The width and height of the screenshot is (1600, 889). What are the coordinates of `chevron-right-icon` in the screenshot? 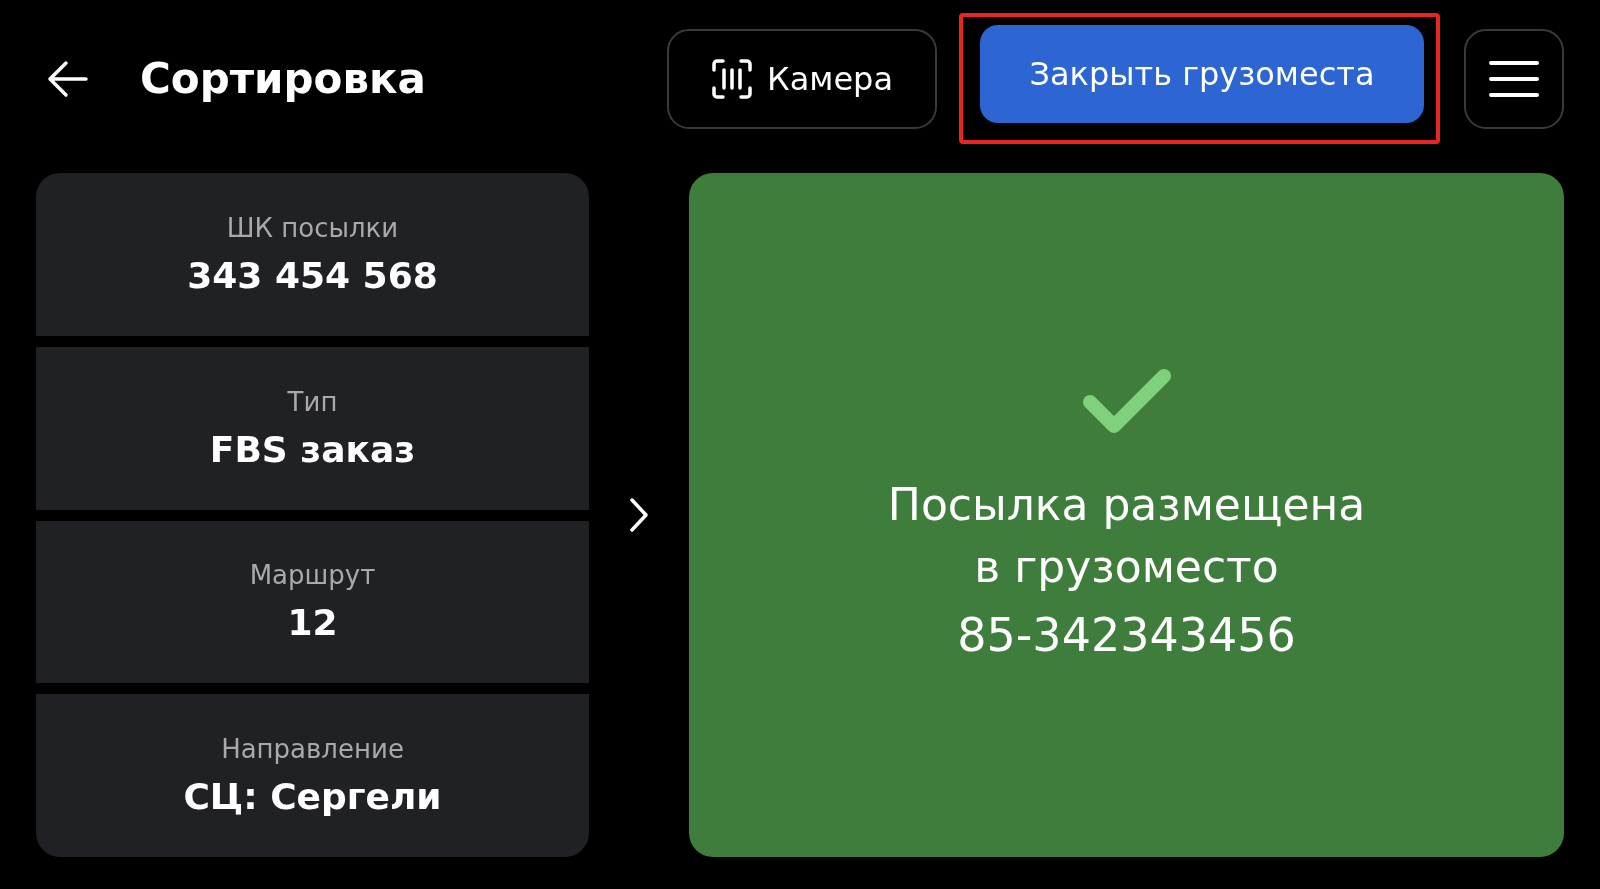 It's located at (639, 515).